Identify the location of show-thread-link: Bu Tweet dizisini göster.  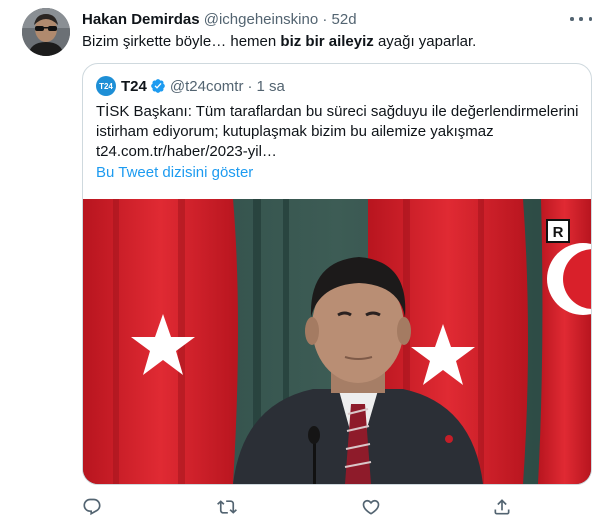
(174, 172).